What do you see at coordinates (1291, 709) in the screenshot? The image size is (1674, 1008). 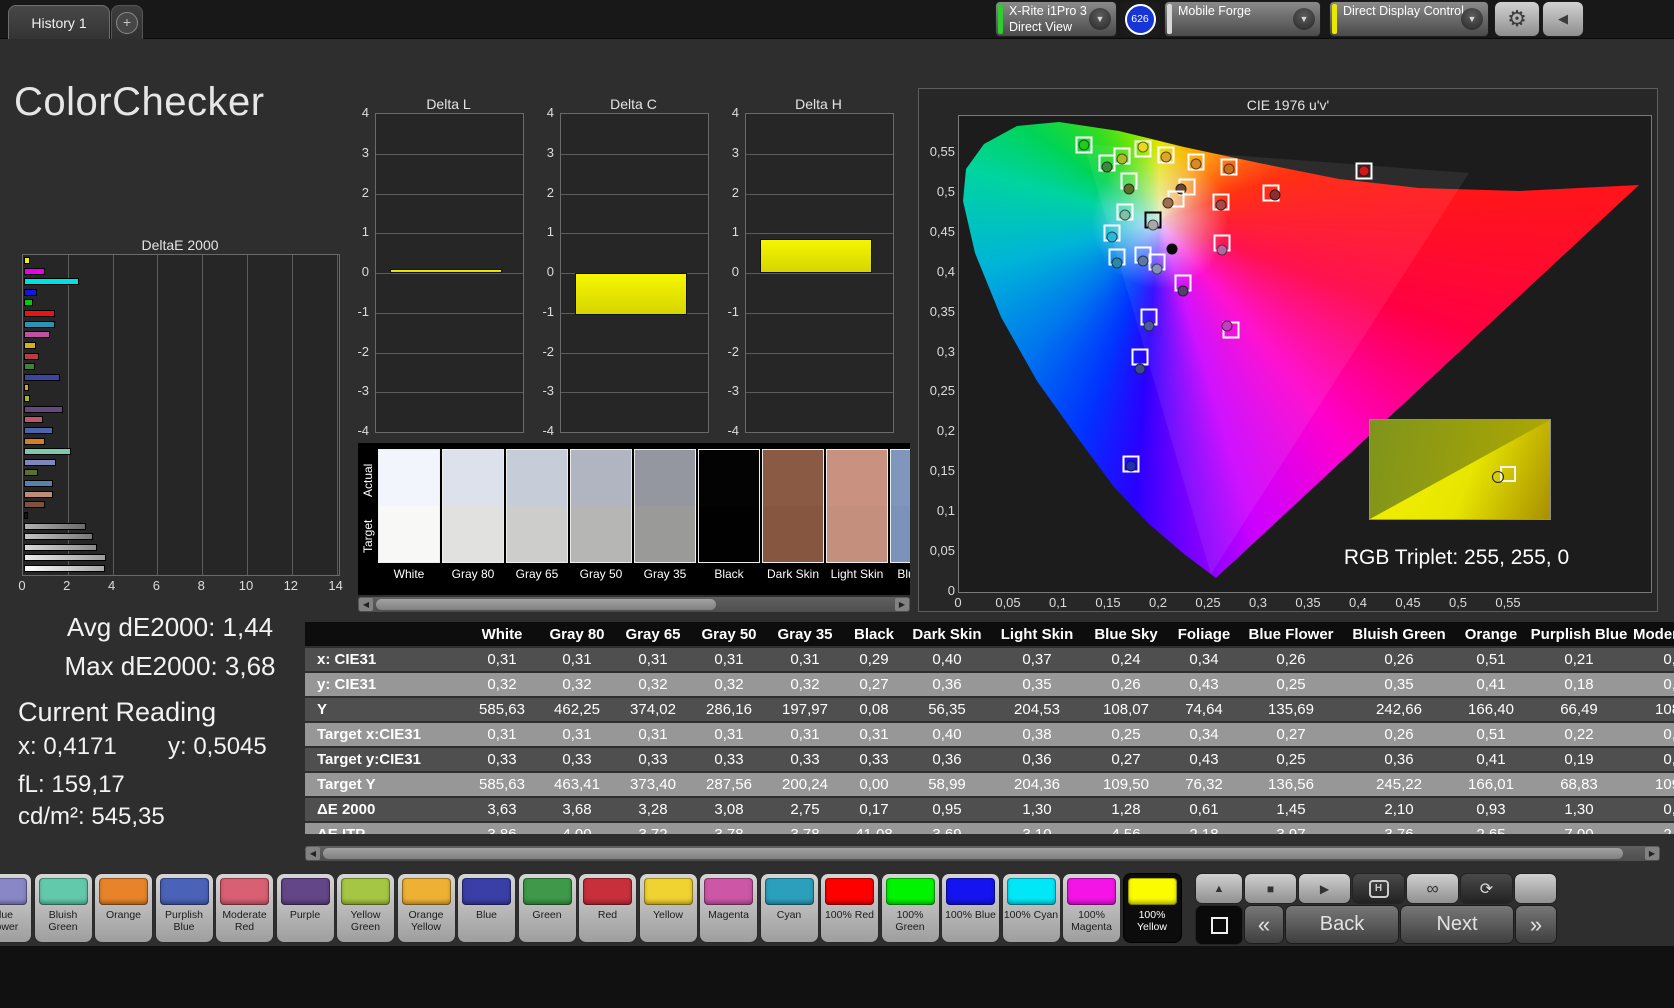 I see `cell: 135,69` at bounding box center [1291, 709].